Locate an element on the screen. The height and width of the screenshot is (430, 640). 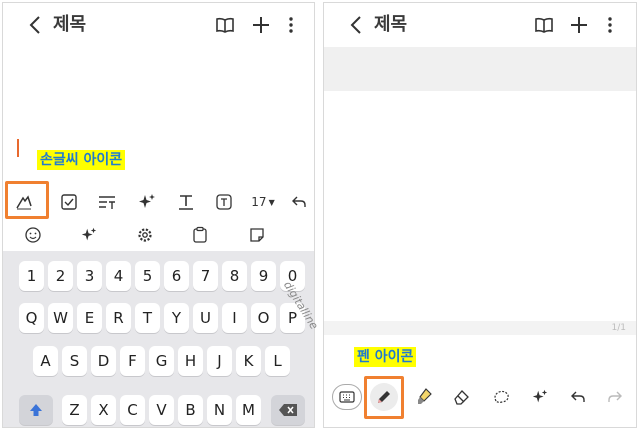
key: Q is located at coordinates (31, 318).